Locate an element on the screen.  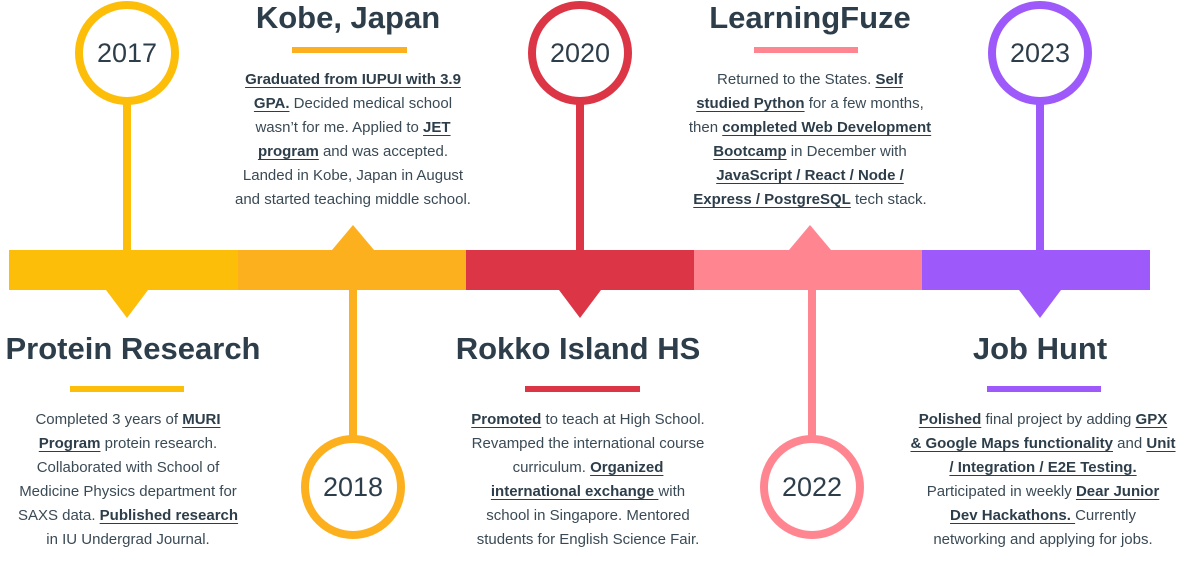
description-line: program and was accepted. is located at coordinates (353, 152).